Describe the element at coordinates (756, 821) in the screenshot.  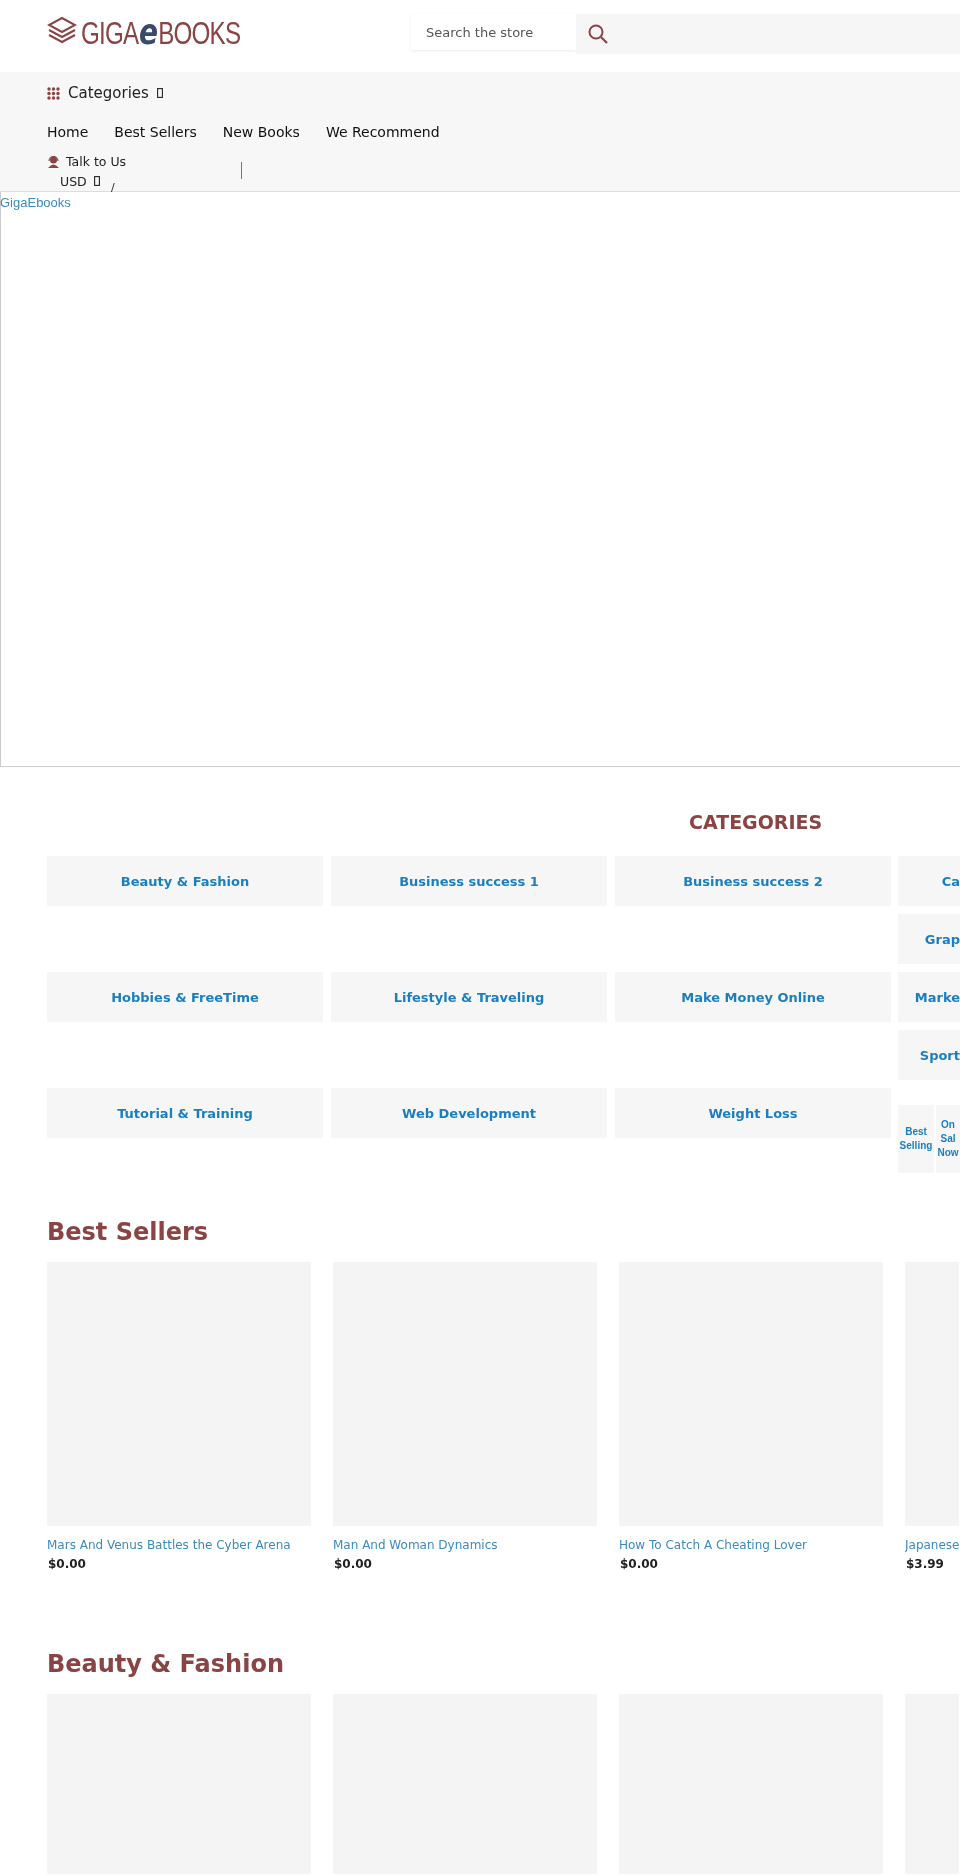
I see `section-heading: CATEGORIES` at that location.